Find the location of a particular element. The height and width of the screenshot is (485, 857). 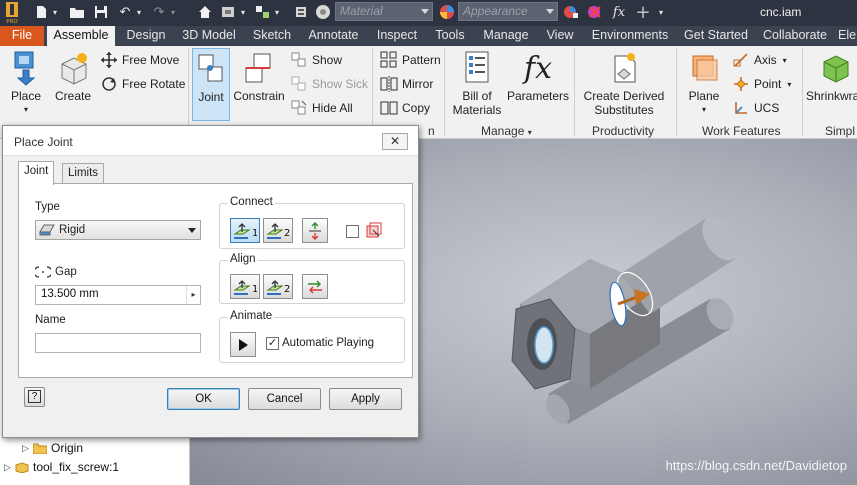

play-animation-button is located at coordinates (243, 344).